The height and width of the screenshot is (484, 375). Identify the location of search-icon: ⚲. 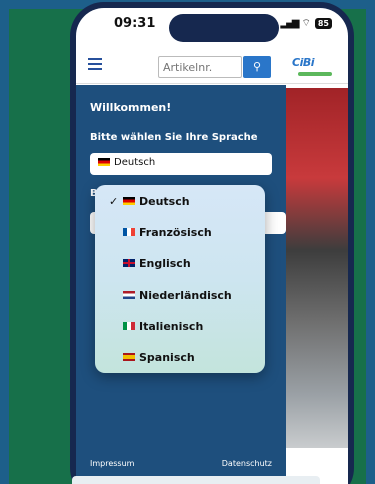
(257, 66).